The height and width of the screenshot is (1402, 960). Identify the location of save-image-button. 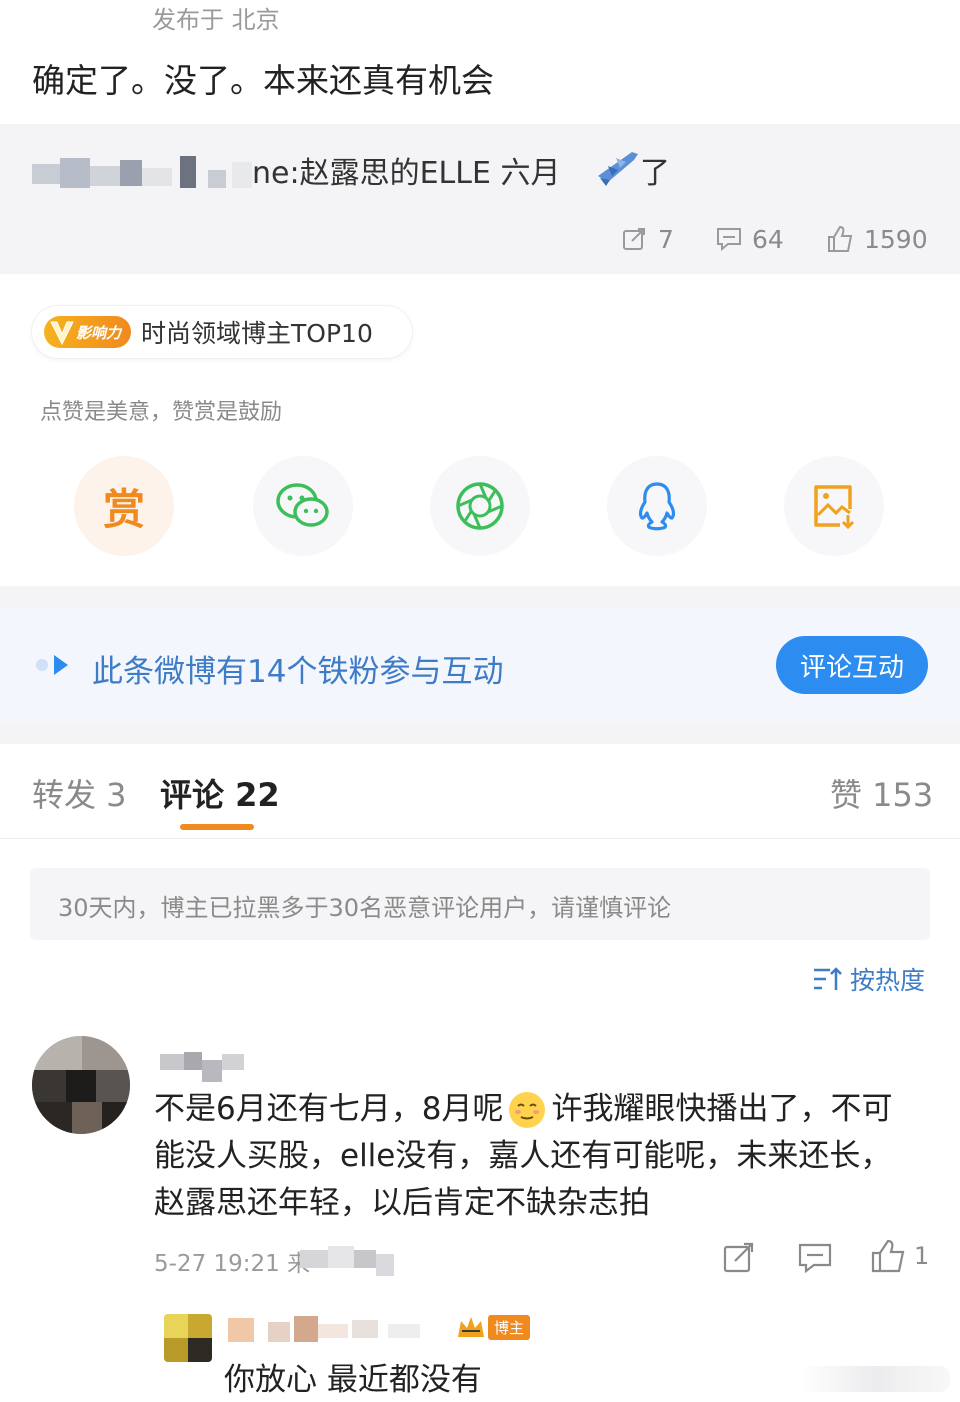
(834, 506).